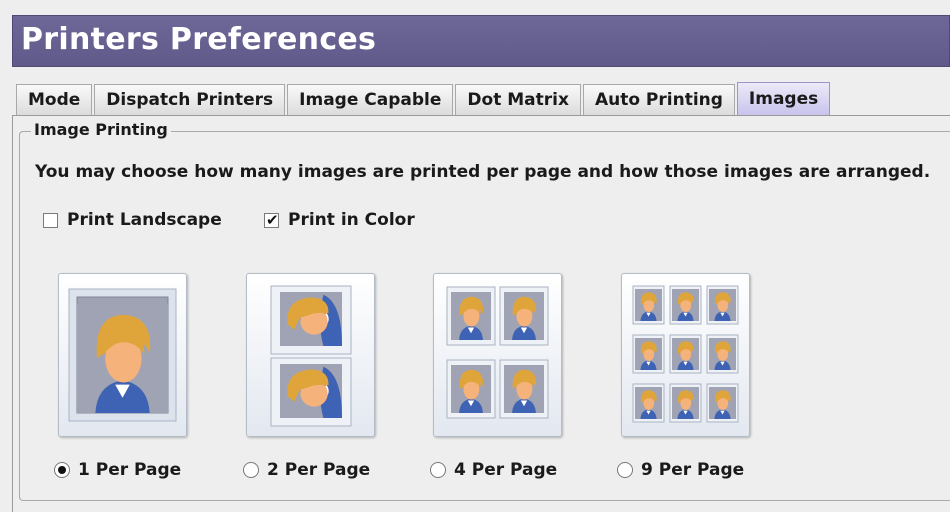 The image size is (950, 512). What do you see at coordinates (783, 98) in the screenshot?
I see `tab-images: Images` at bounding box center [783, 98].